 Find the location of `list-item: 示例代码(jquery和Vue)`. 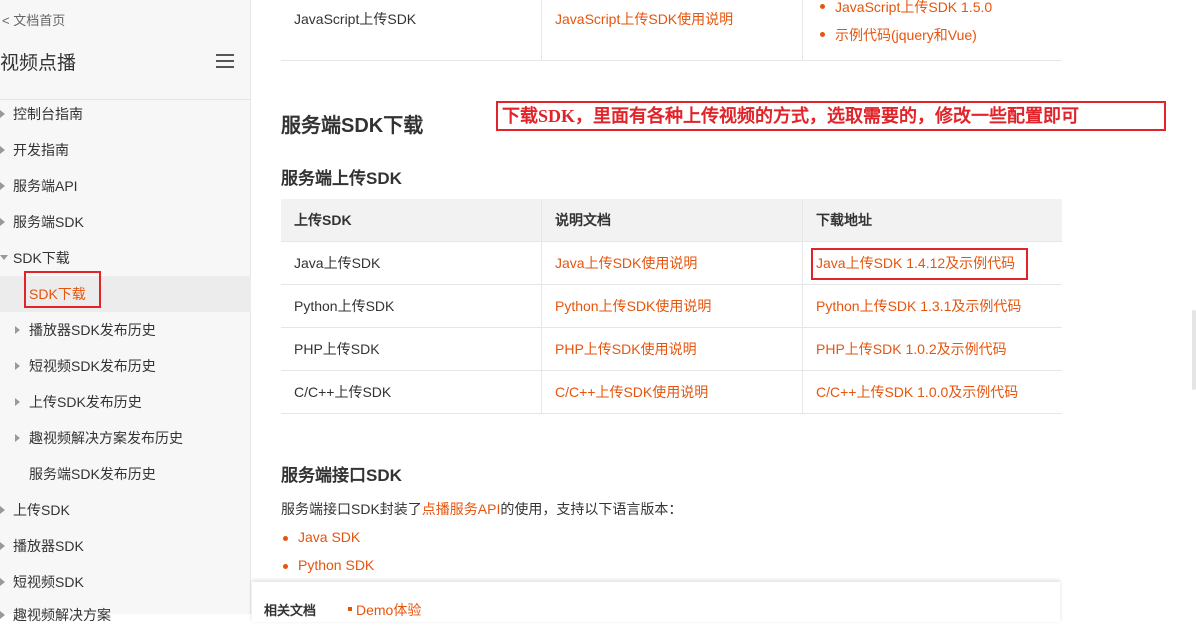

list-item: 示例代码(jquery和Vue) is located at coordinates (930, 34).